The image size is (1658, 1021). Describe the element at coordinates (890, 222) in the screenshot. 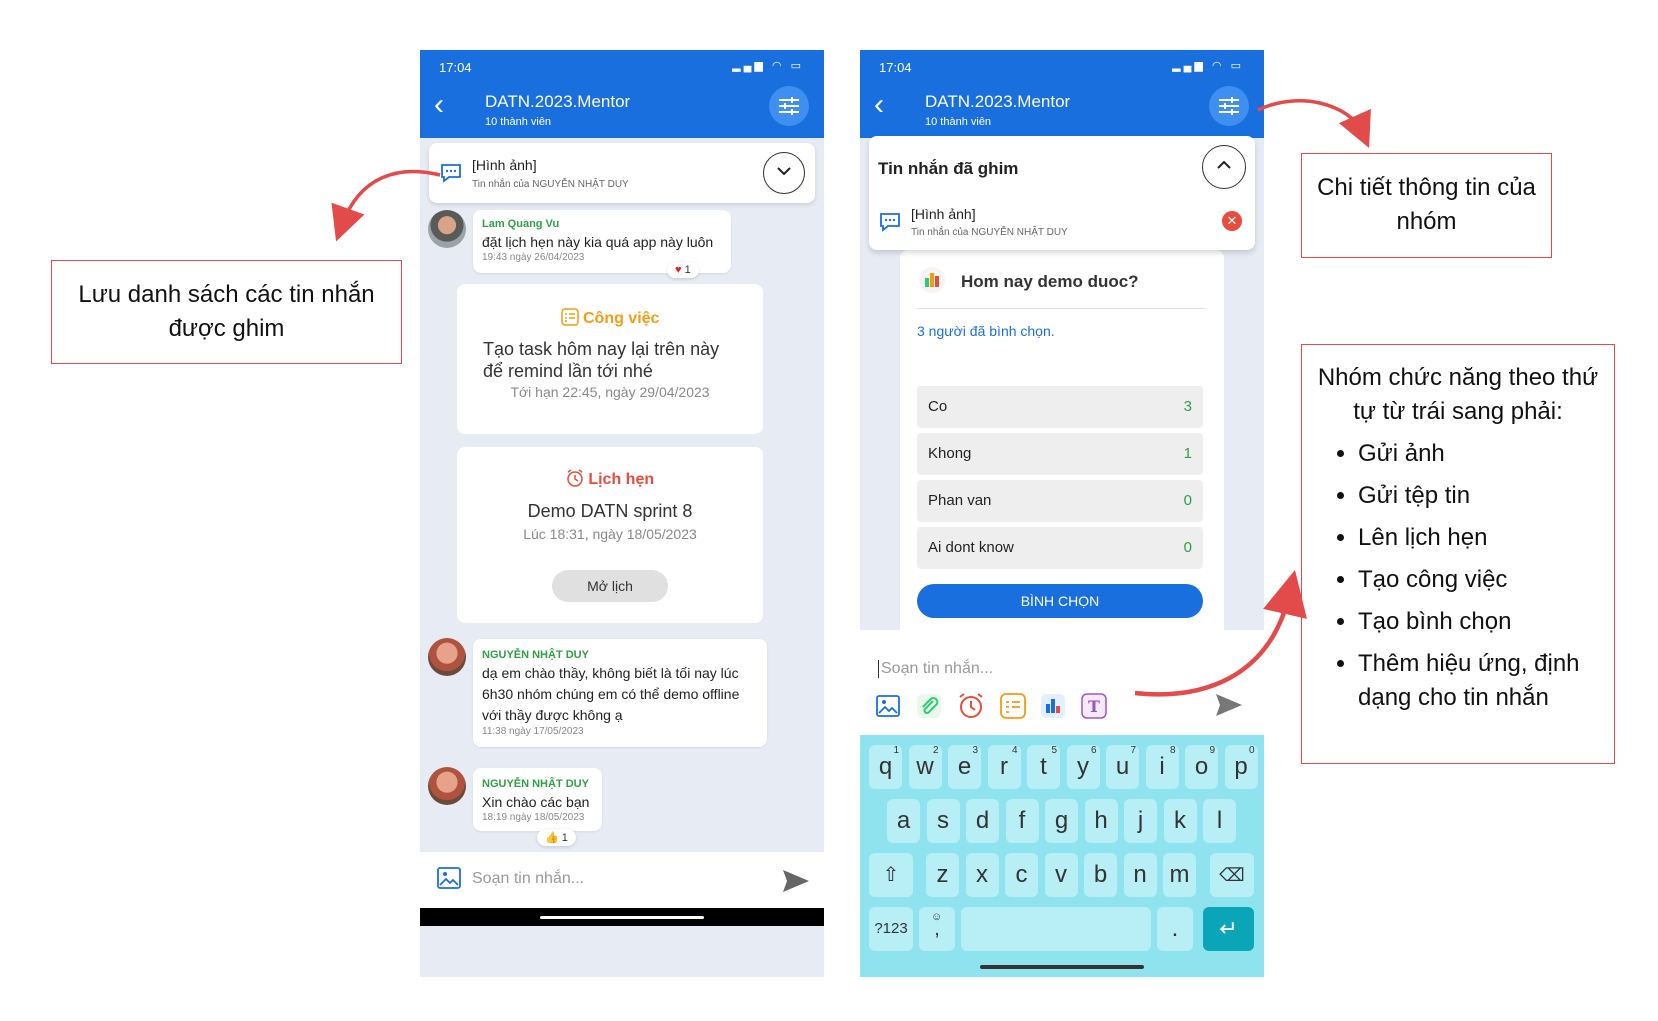

I see `chat-bubble-icon` at that location.